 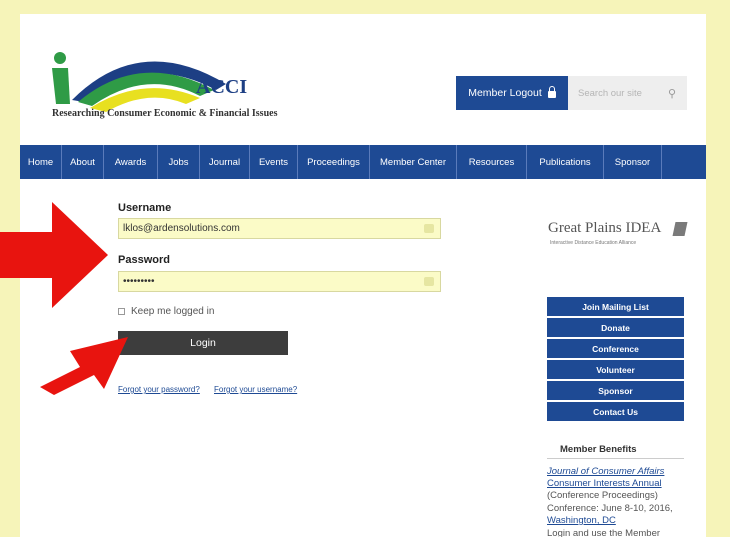 I want to click on location-link: Washington, DC, so click(x=622, y=521).